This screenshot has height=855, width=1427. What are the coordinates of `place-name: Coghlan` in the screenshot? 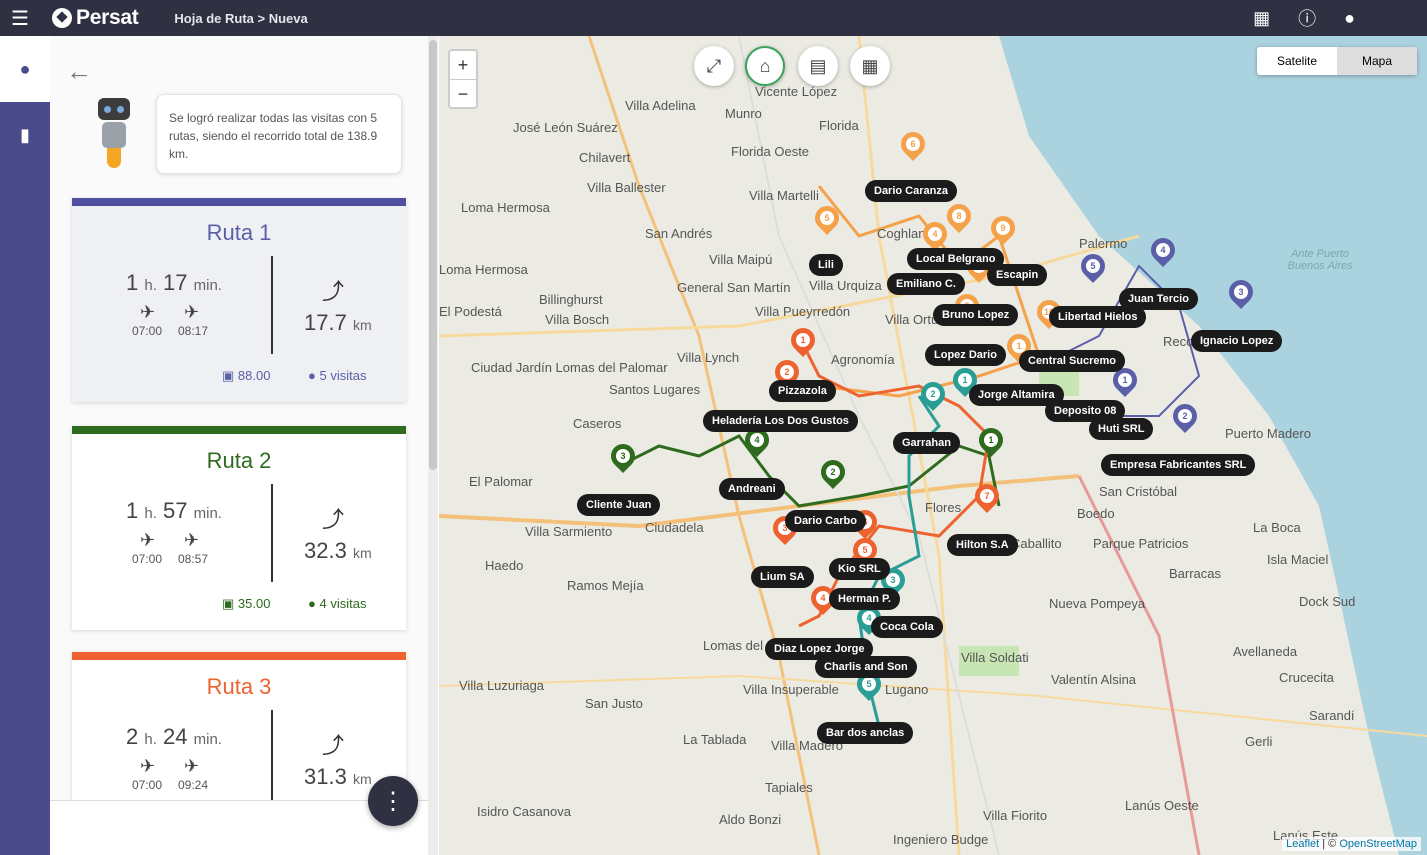 It's located at (901, 233).